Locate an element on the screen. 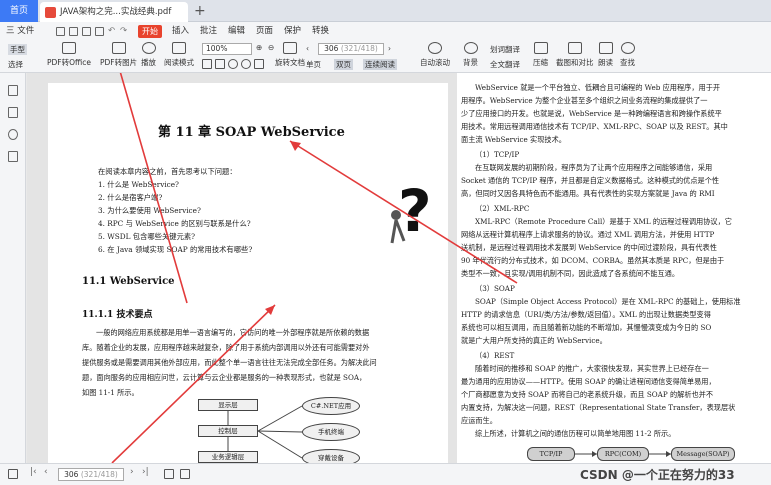 This screenshot has width=771, height=485. rotate-left-icon is located at coordinates (233, 64).